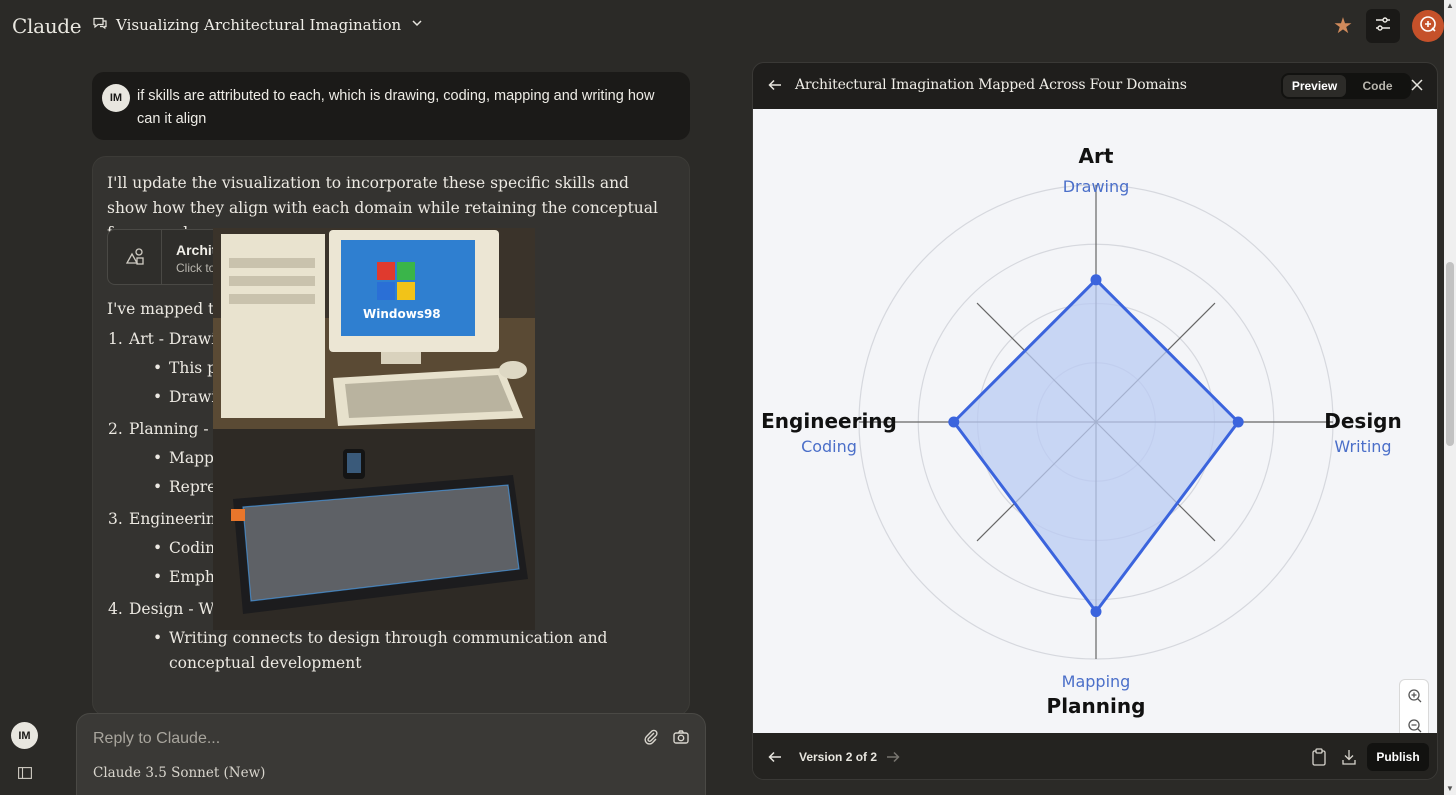 This screenshot has height=795, width=1456. Describe the element at coordinates (681, 739) in the screenshot. I see `camera-icon` at that location.